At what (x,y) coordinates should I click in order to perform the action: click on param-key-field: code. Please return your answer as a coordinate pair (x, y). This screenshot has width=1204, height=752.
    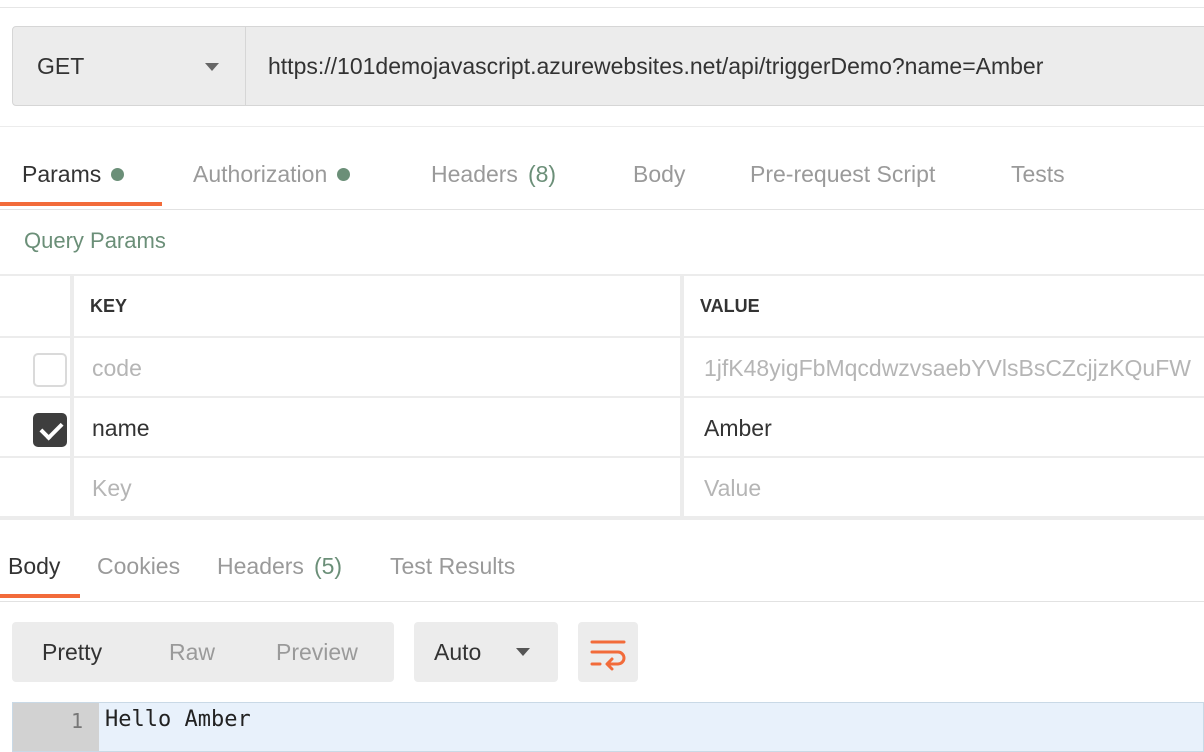
    Looking at the image, I should click on (381, 368).